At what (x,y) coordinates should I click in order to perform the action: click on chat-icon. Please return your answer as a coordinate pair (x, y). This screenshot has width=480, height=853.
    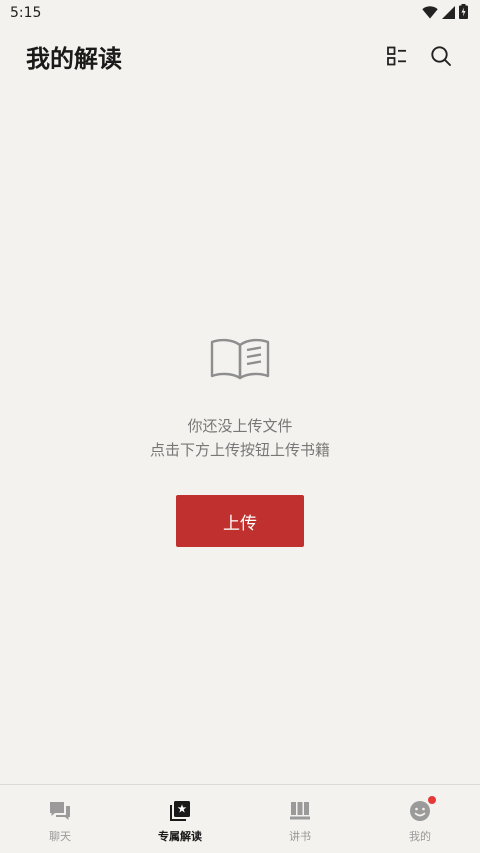
    Looking at the image, I should click on (60, 811).